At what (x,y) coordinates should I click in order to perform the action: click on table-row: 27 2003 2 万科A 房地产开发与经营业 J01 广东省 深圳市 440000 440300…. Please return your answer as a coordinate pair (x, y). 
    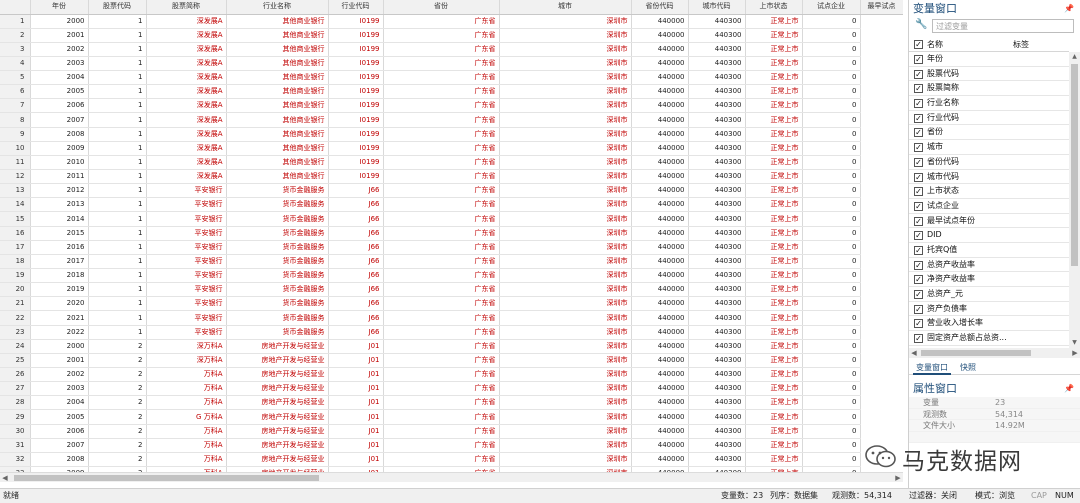
    Looking at the image, I should click on (451, 389).